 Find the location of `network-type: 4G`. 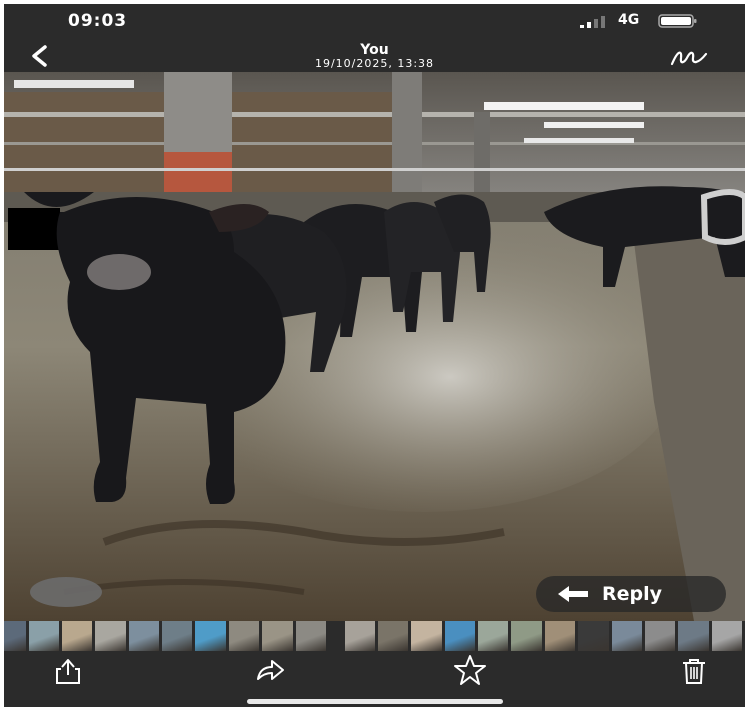

network-type: 4G is located at coordinates (629, 20).